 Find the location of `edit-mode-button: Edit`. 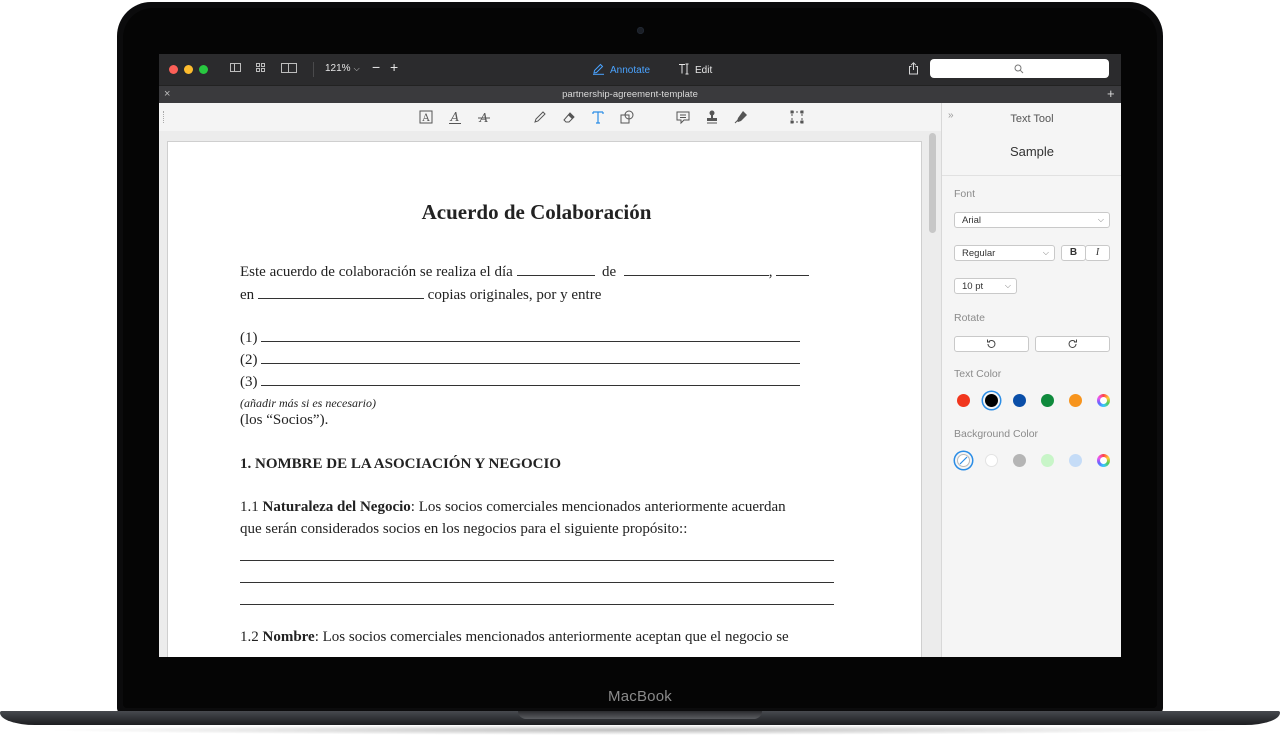

edit-mode-button: Edit is located at coordinates (695, 69).